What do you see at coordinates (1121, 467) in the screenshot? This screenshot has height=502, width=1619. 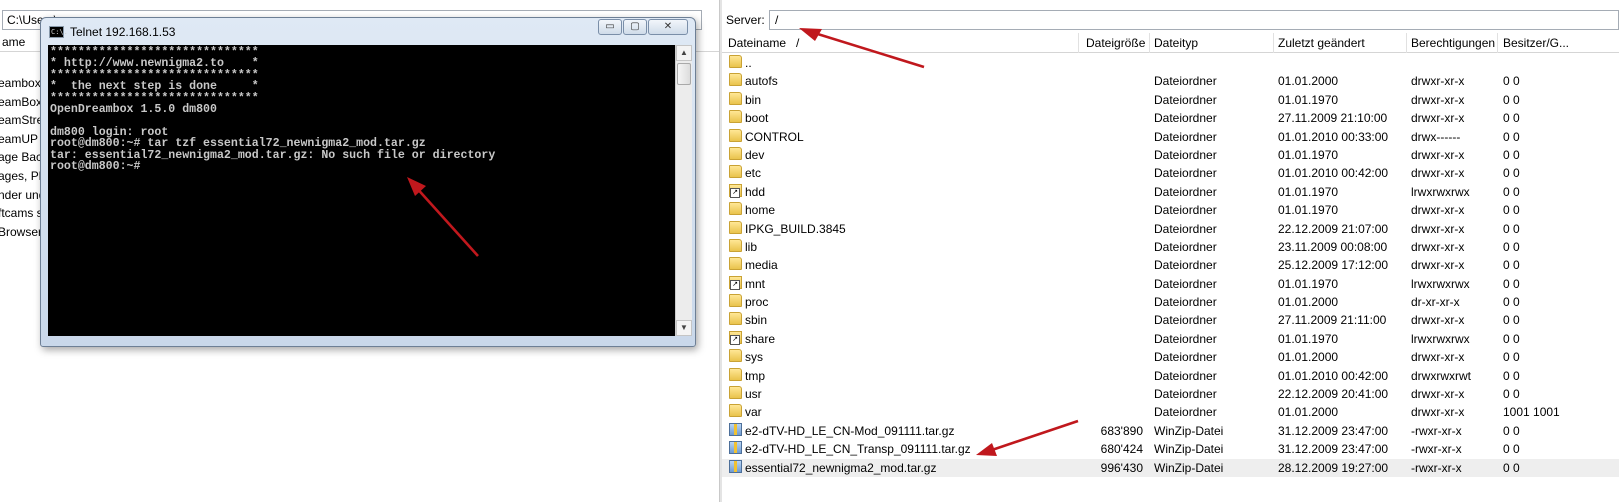 I see `file-size: 996'430` at bounding box center [1121, 467].